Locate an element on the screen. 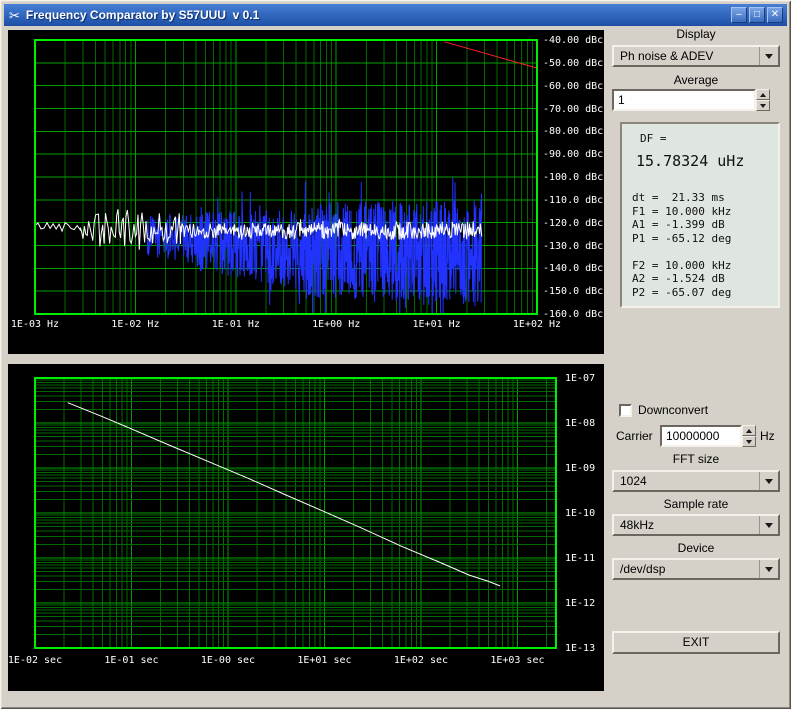 This screenshot has height=709, width=791. info-line: A1 = -1.399 dB is located at coordinates (678, 224).